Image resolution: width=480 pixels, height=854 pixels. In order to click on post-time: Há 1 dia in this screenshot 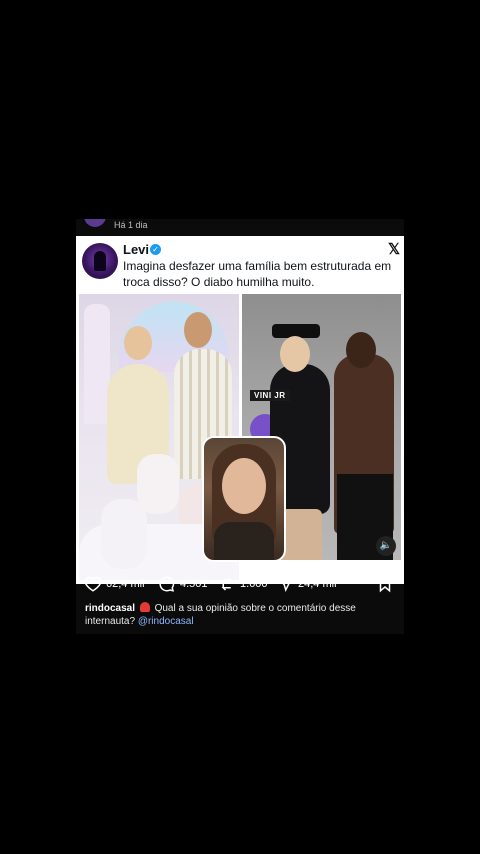, I will do `click(131, 225)`.